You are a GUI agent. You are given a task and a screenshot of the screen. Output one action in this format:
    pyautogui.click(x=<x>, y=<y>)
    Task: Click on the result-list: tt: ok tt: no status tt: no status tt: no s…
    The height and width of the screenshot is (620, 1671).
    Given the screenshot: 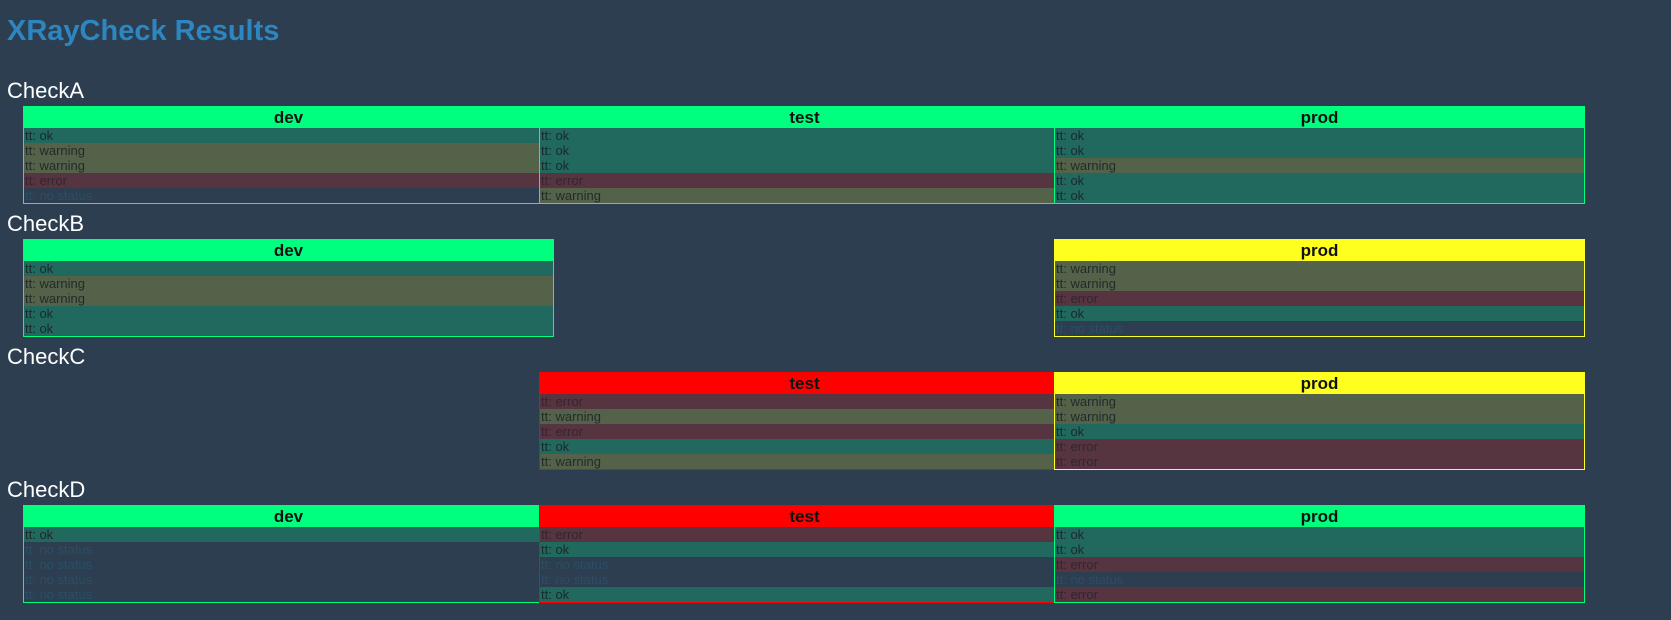 What is the action you would take?
    pyautogui.click(x=288, y=564)
    